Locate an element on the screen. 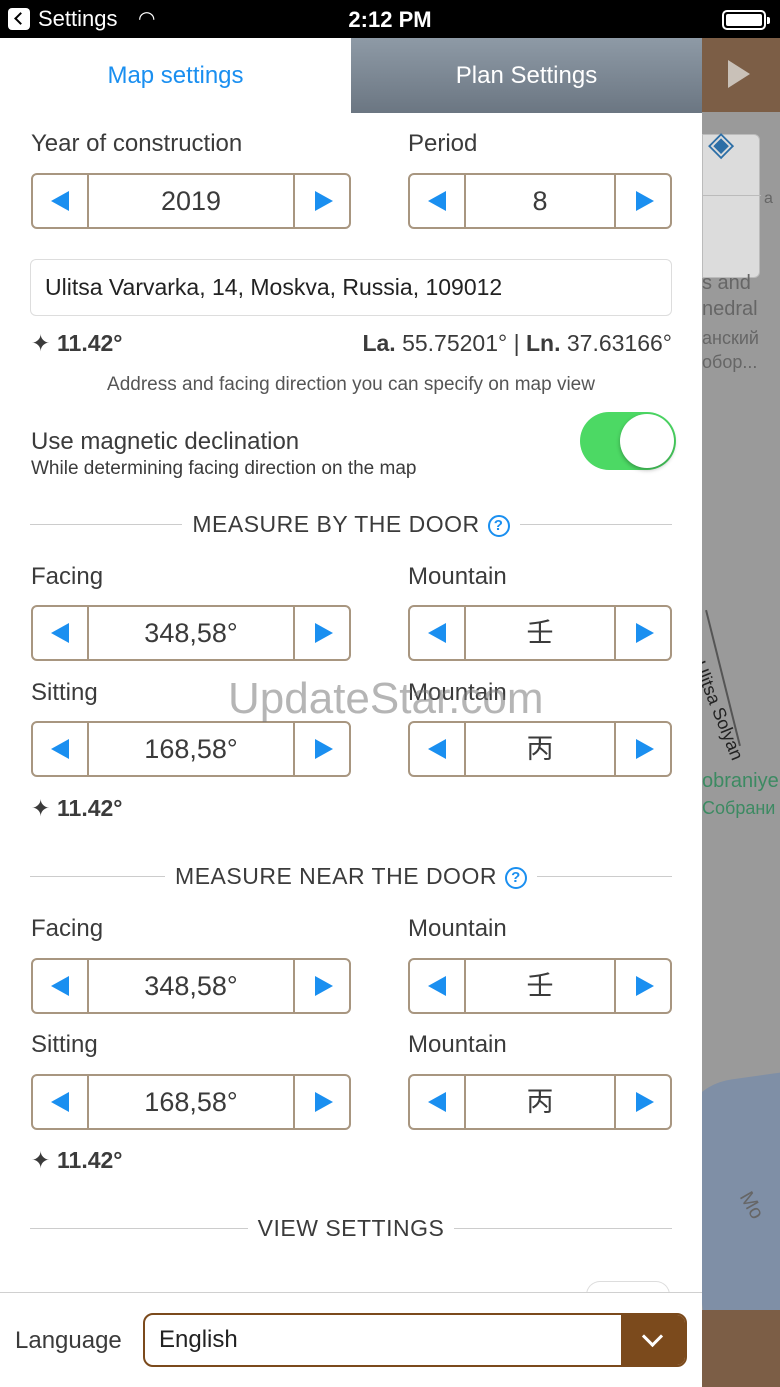  facing-label: Facing is located at coordinates (67, 928).